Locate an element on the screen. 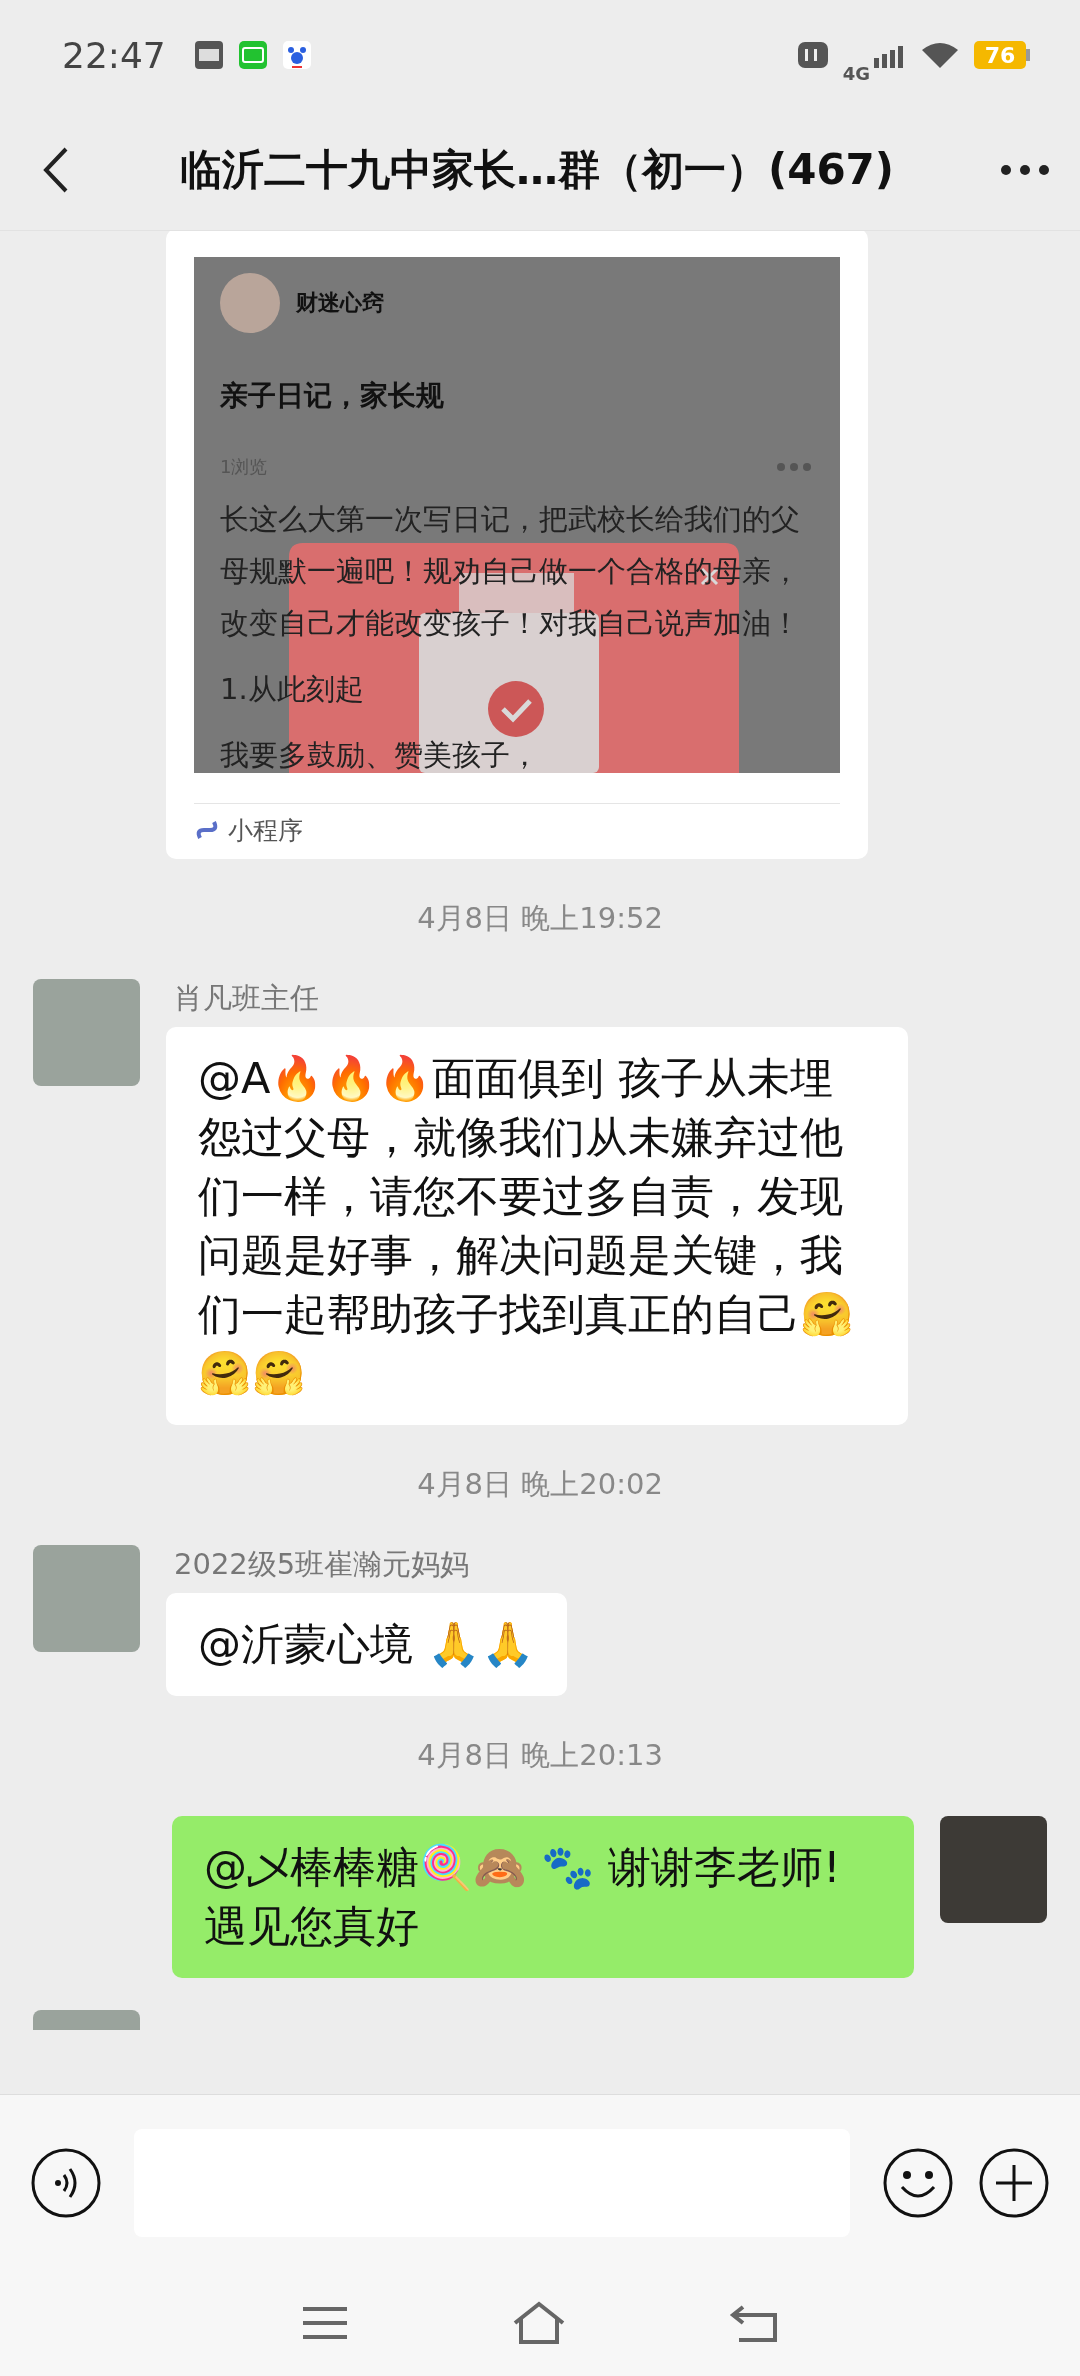 Image resolution: width=1080 pixels, height=2376 pixels. article-paragraph: 1.从此刻起 is located at coordinates (292, 689).